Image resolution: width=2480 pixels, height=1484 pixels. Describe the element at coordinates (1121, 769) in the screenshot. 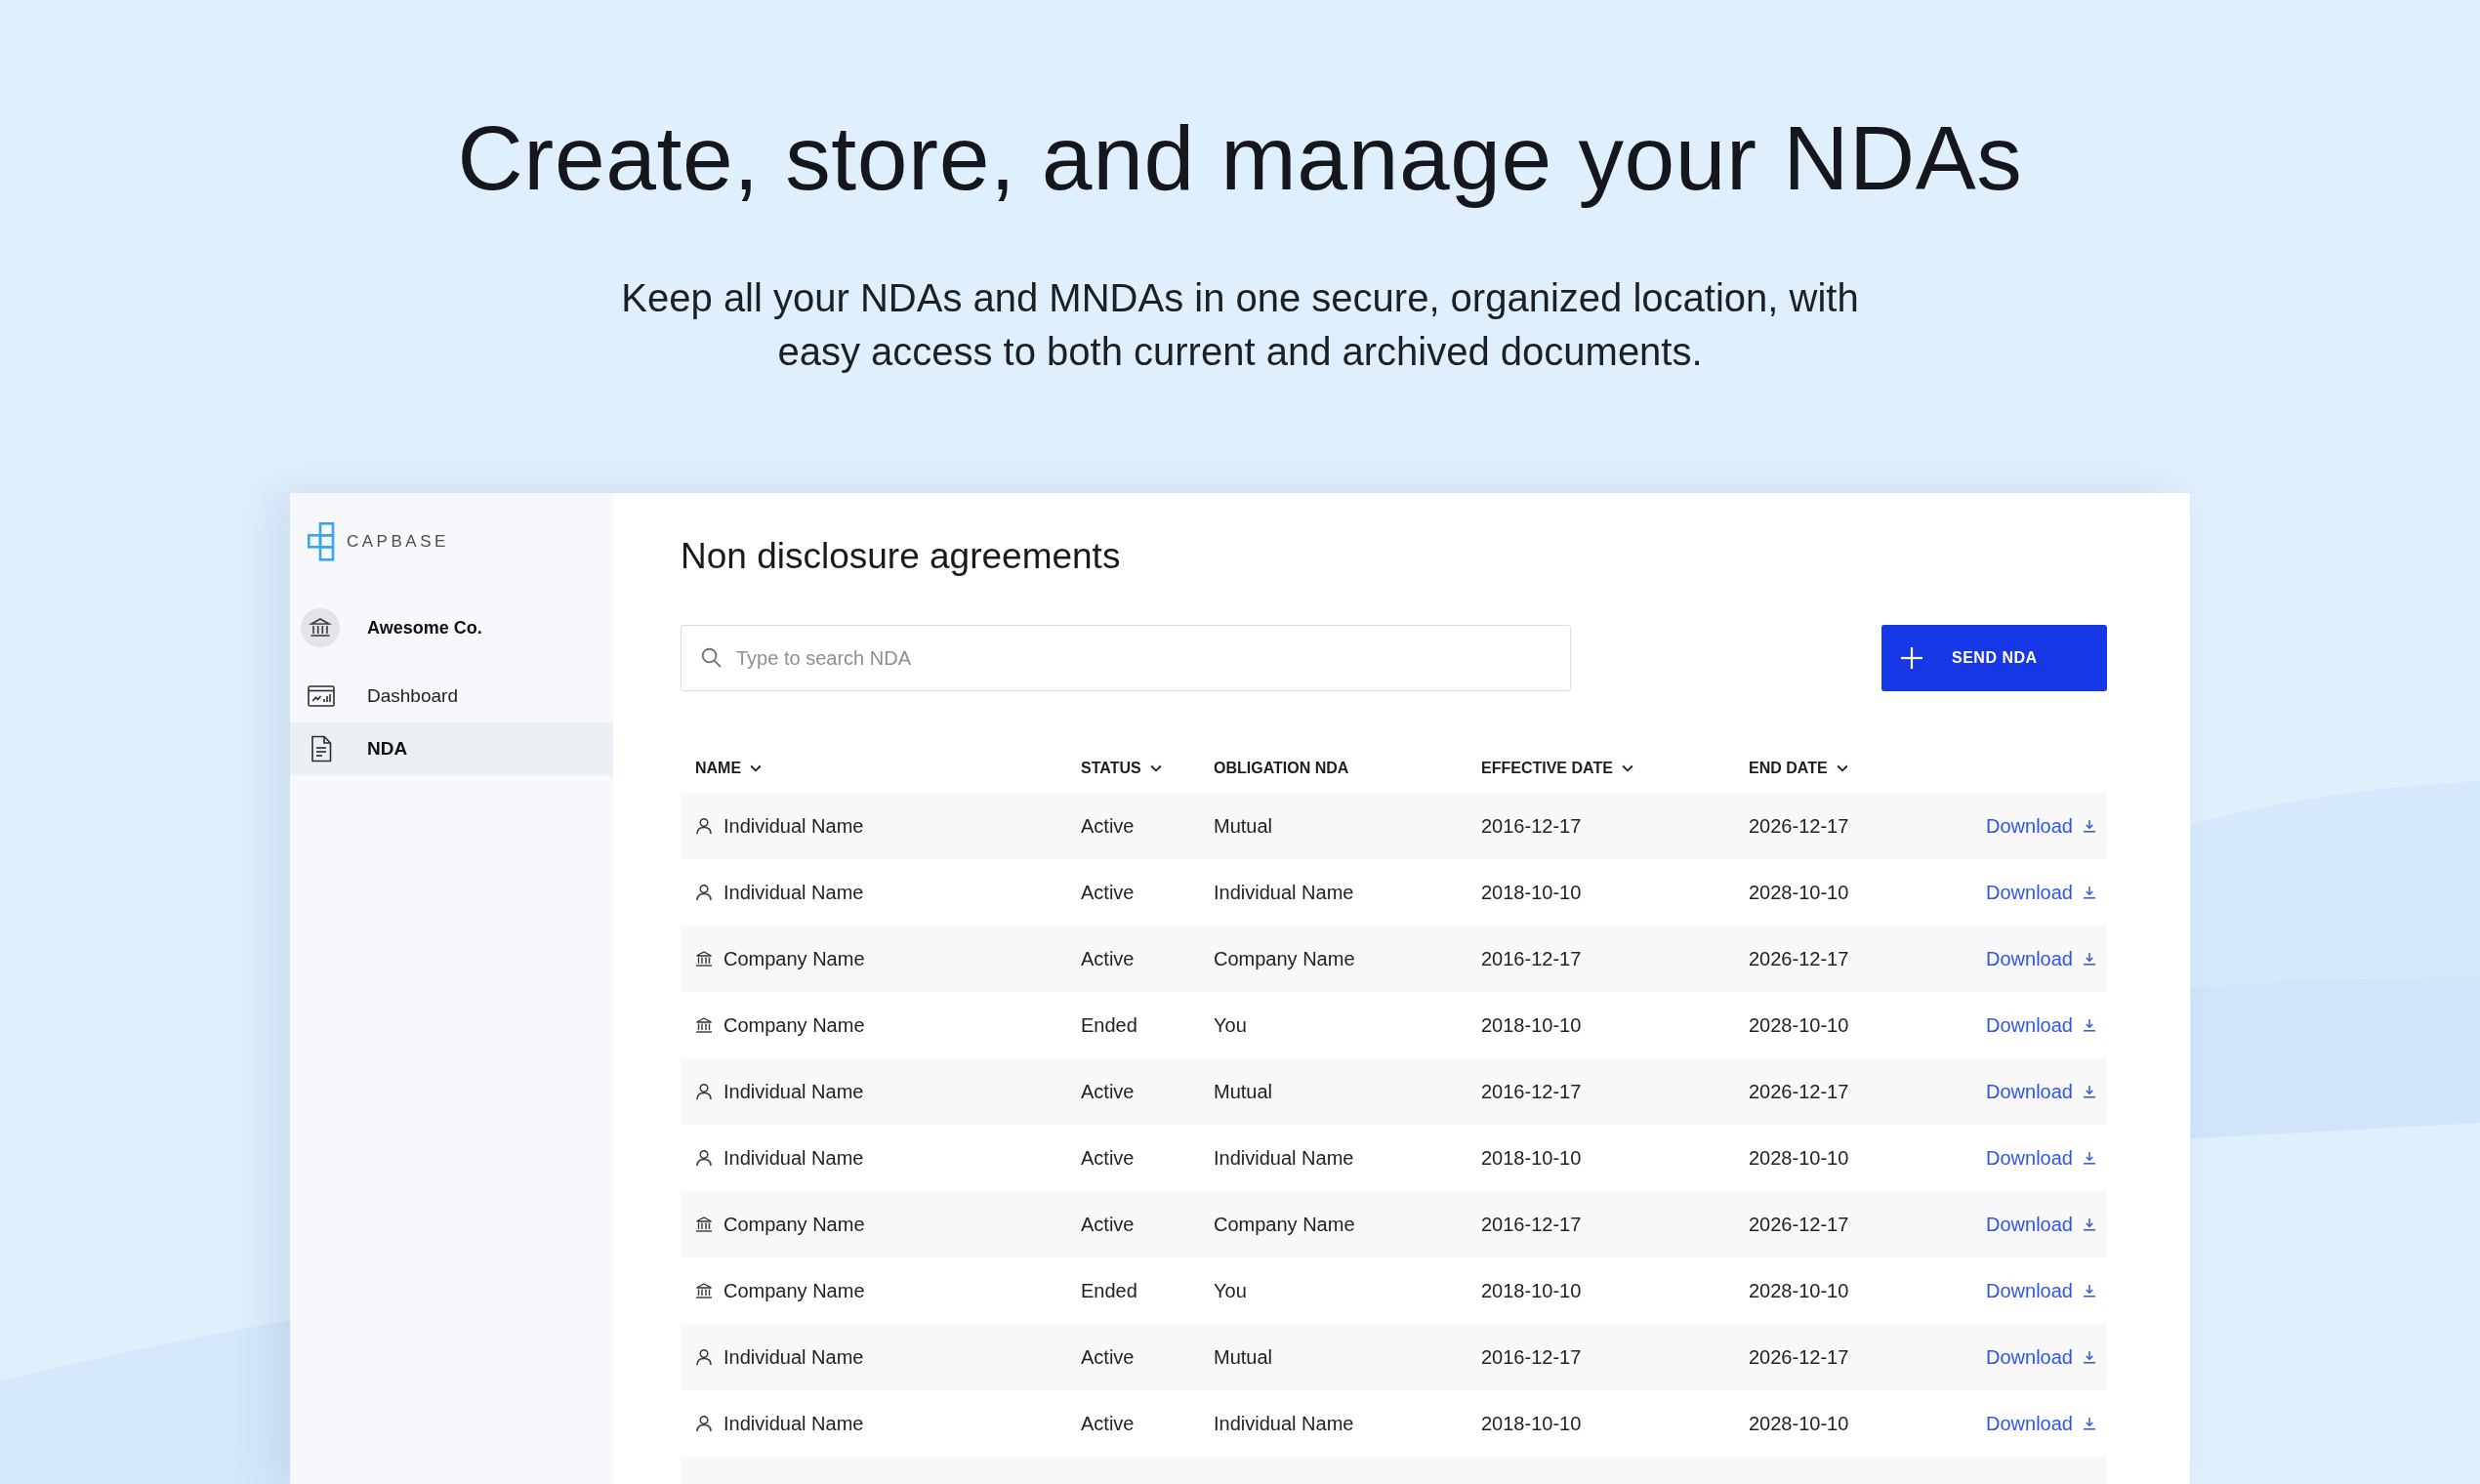

I see `column-header: STATUS` at that location.